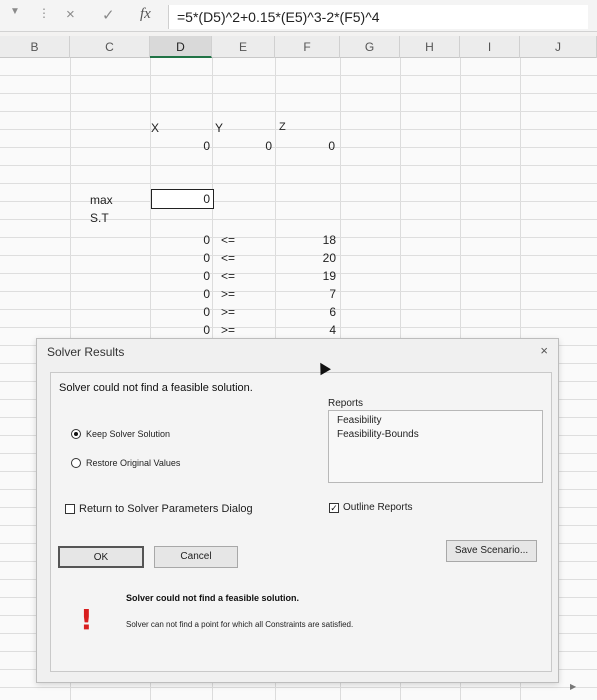  I want to click on radio-unselected-icon, so click(76, 463).